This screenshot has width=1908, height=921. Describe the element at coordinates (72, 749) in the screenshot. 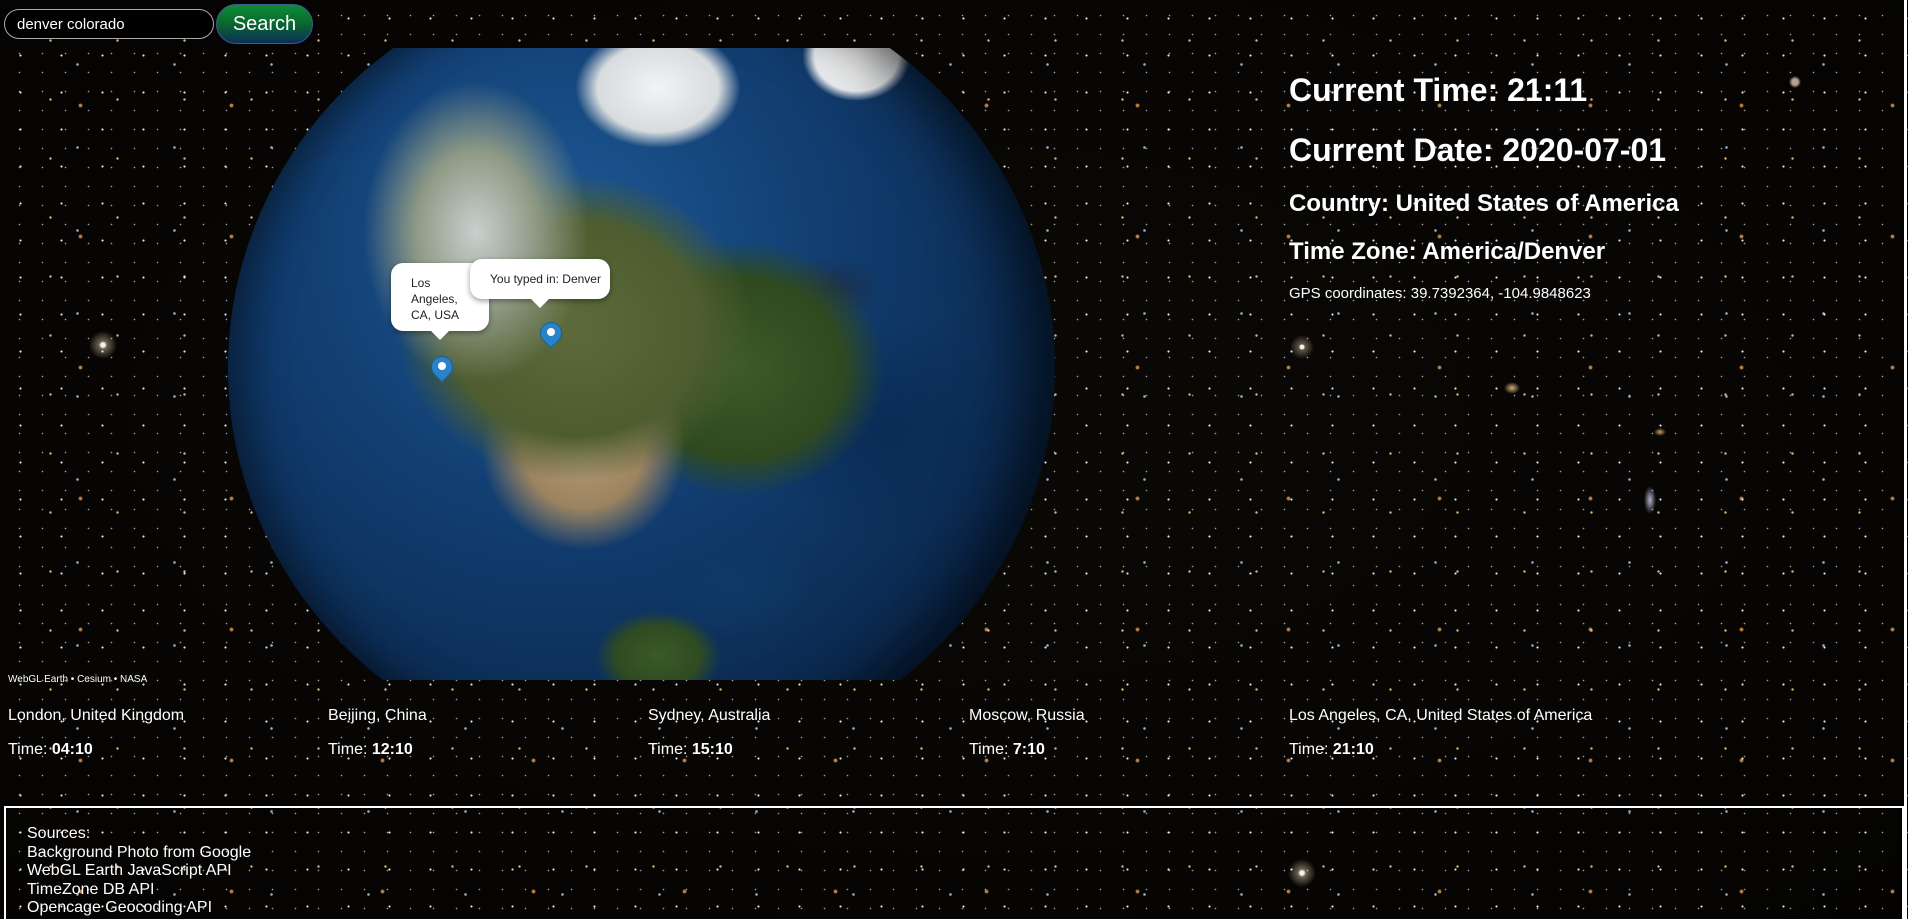

I see `time-value: 04:10` at that location.